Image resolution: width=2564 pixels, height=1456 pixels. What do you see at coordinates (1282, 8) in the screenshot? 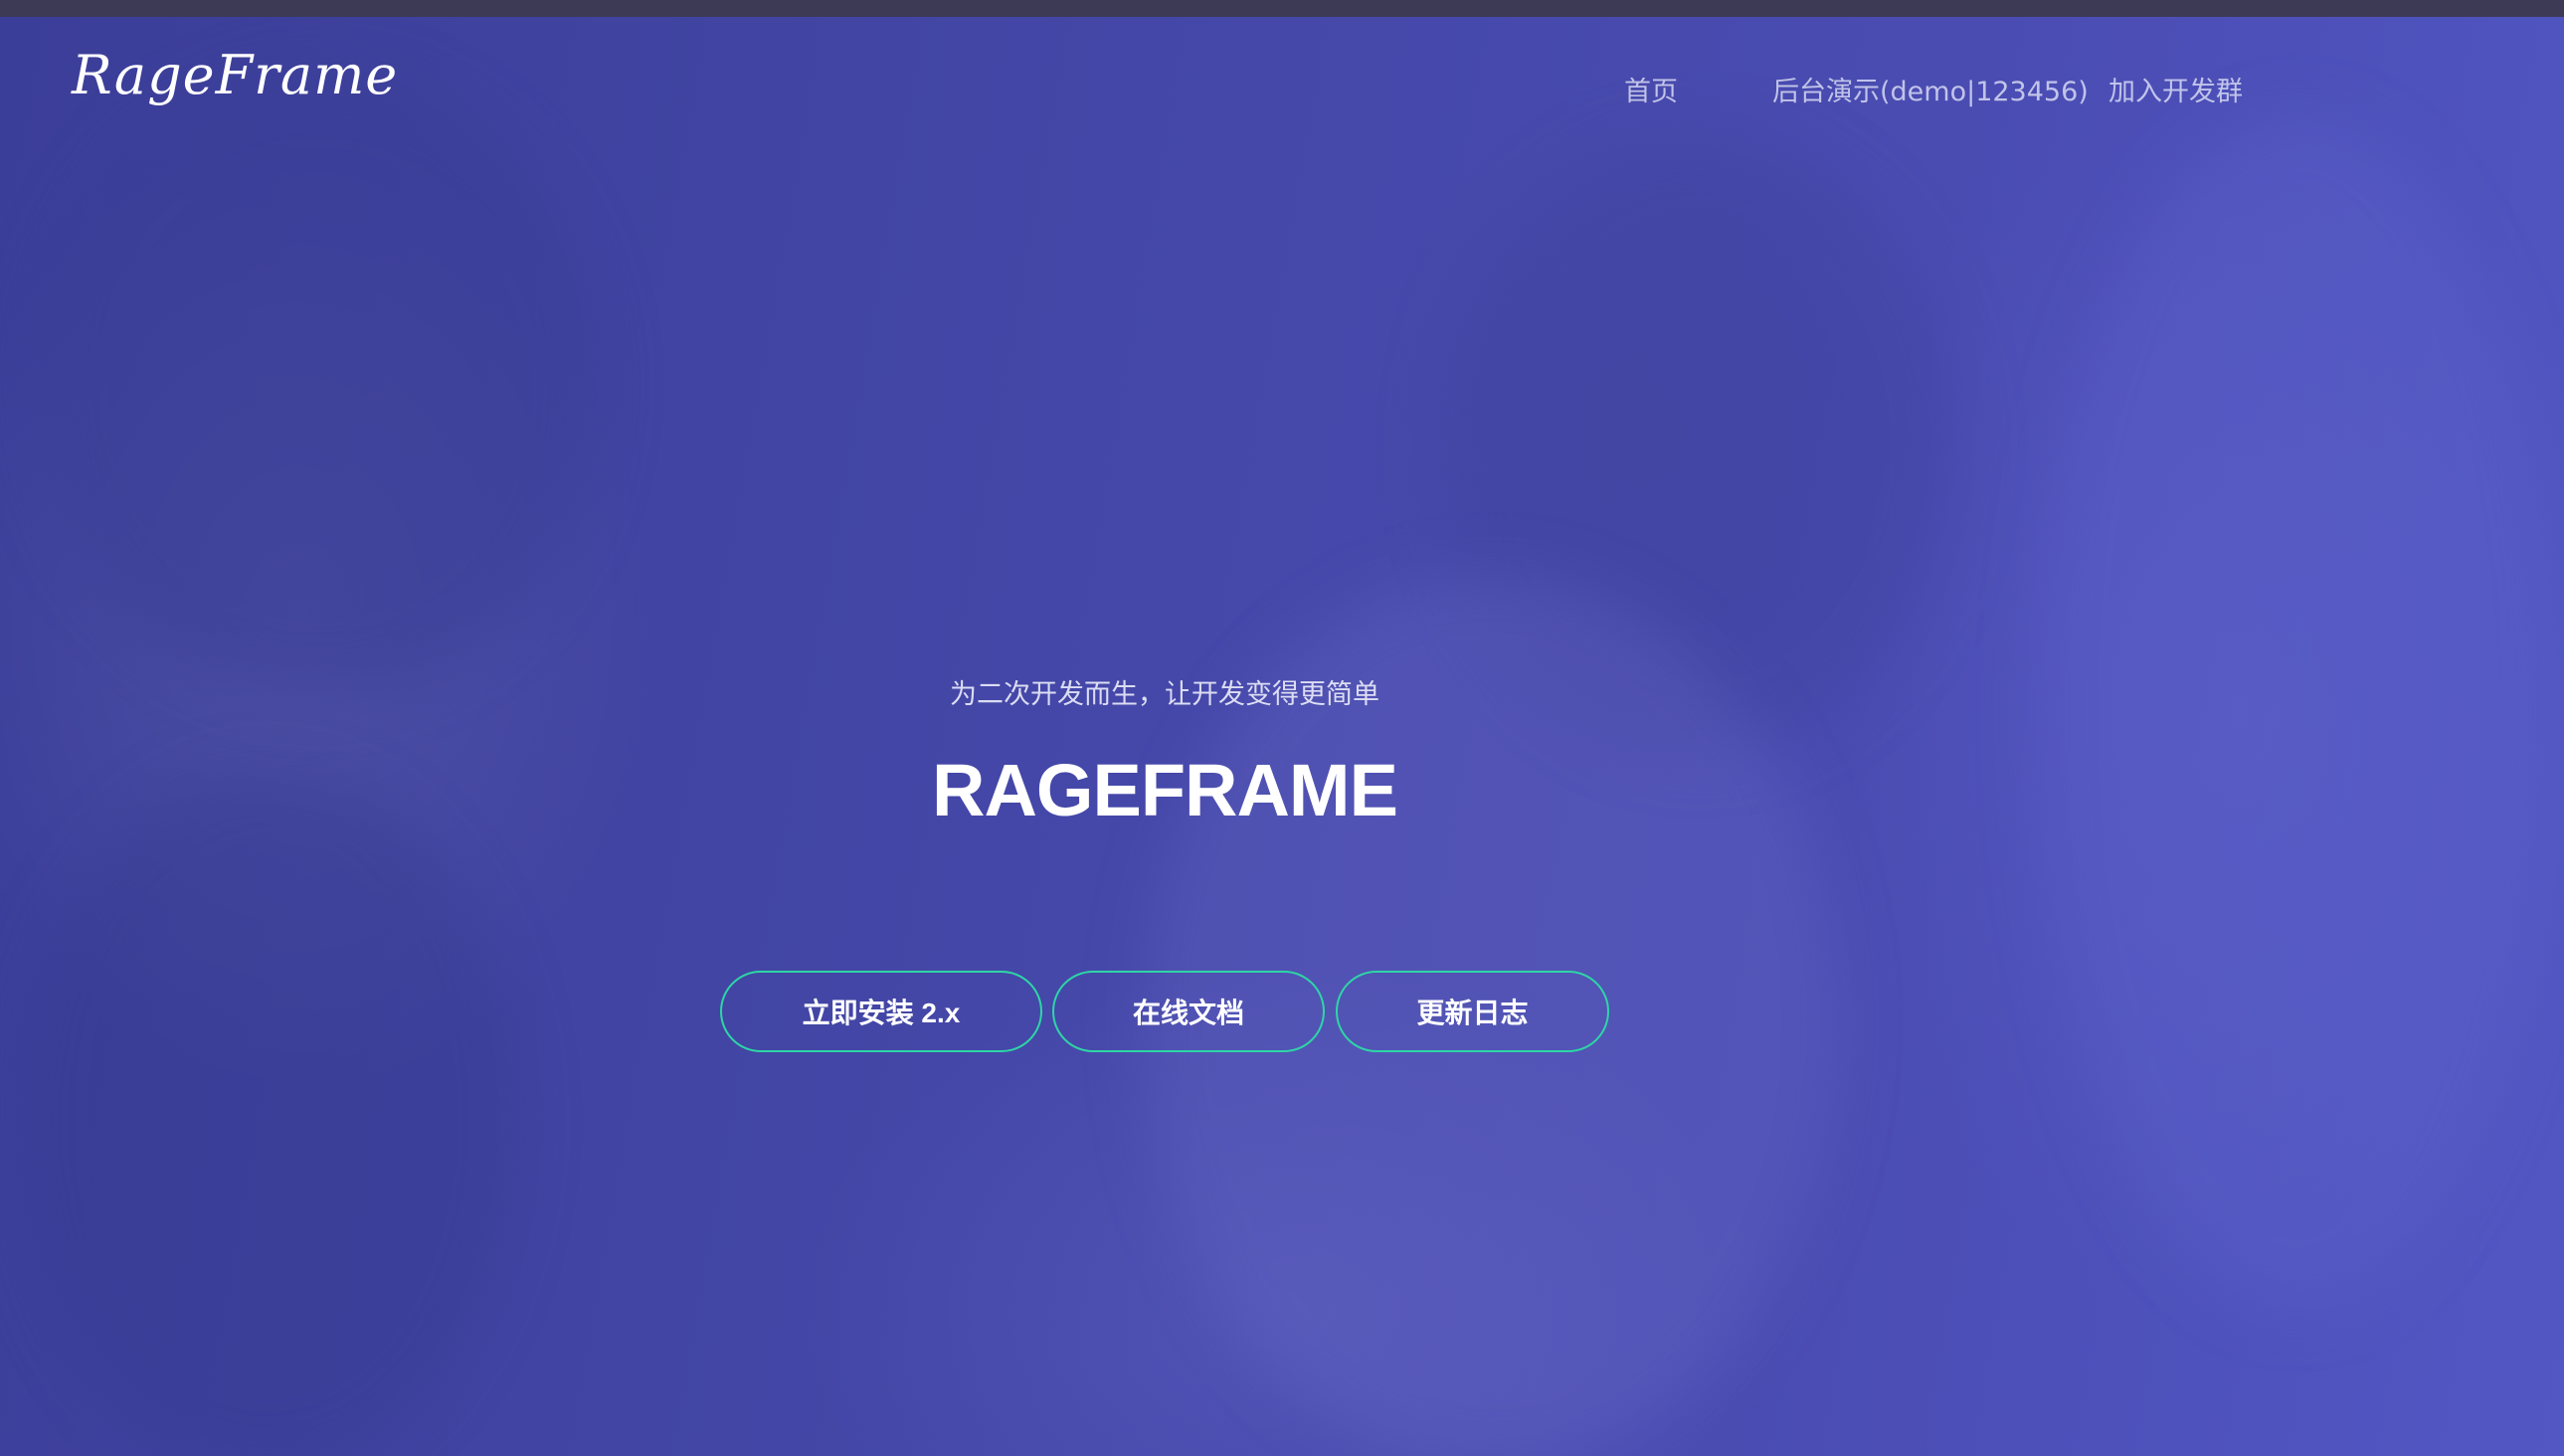
I see `window-top-bar` at bounding box center [1282, 8].